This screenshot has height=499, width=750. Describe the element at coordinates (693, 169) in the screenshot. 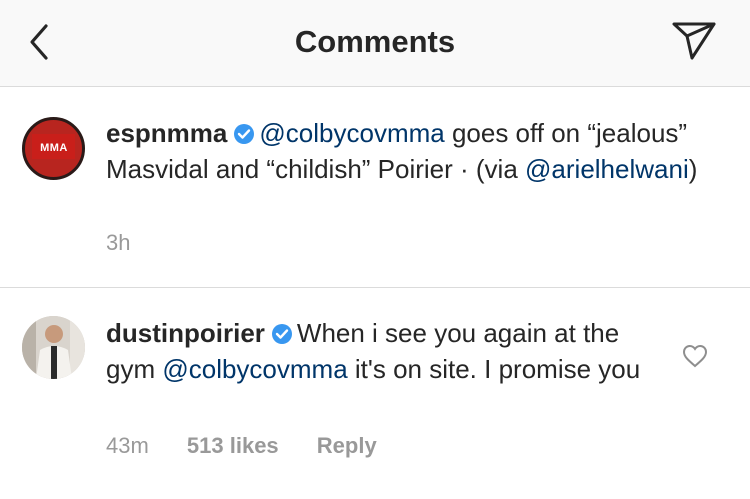

I see `caption-body-end: )` at that location.